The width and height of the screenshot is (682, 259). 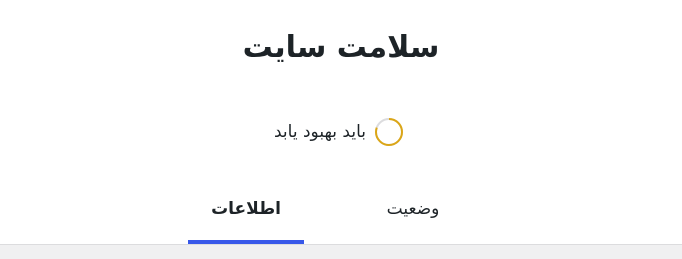 What do you see at coordinates (341, 252) in the screenshot?
I see `content-area` at bounding box center [341, 252].